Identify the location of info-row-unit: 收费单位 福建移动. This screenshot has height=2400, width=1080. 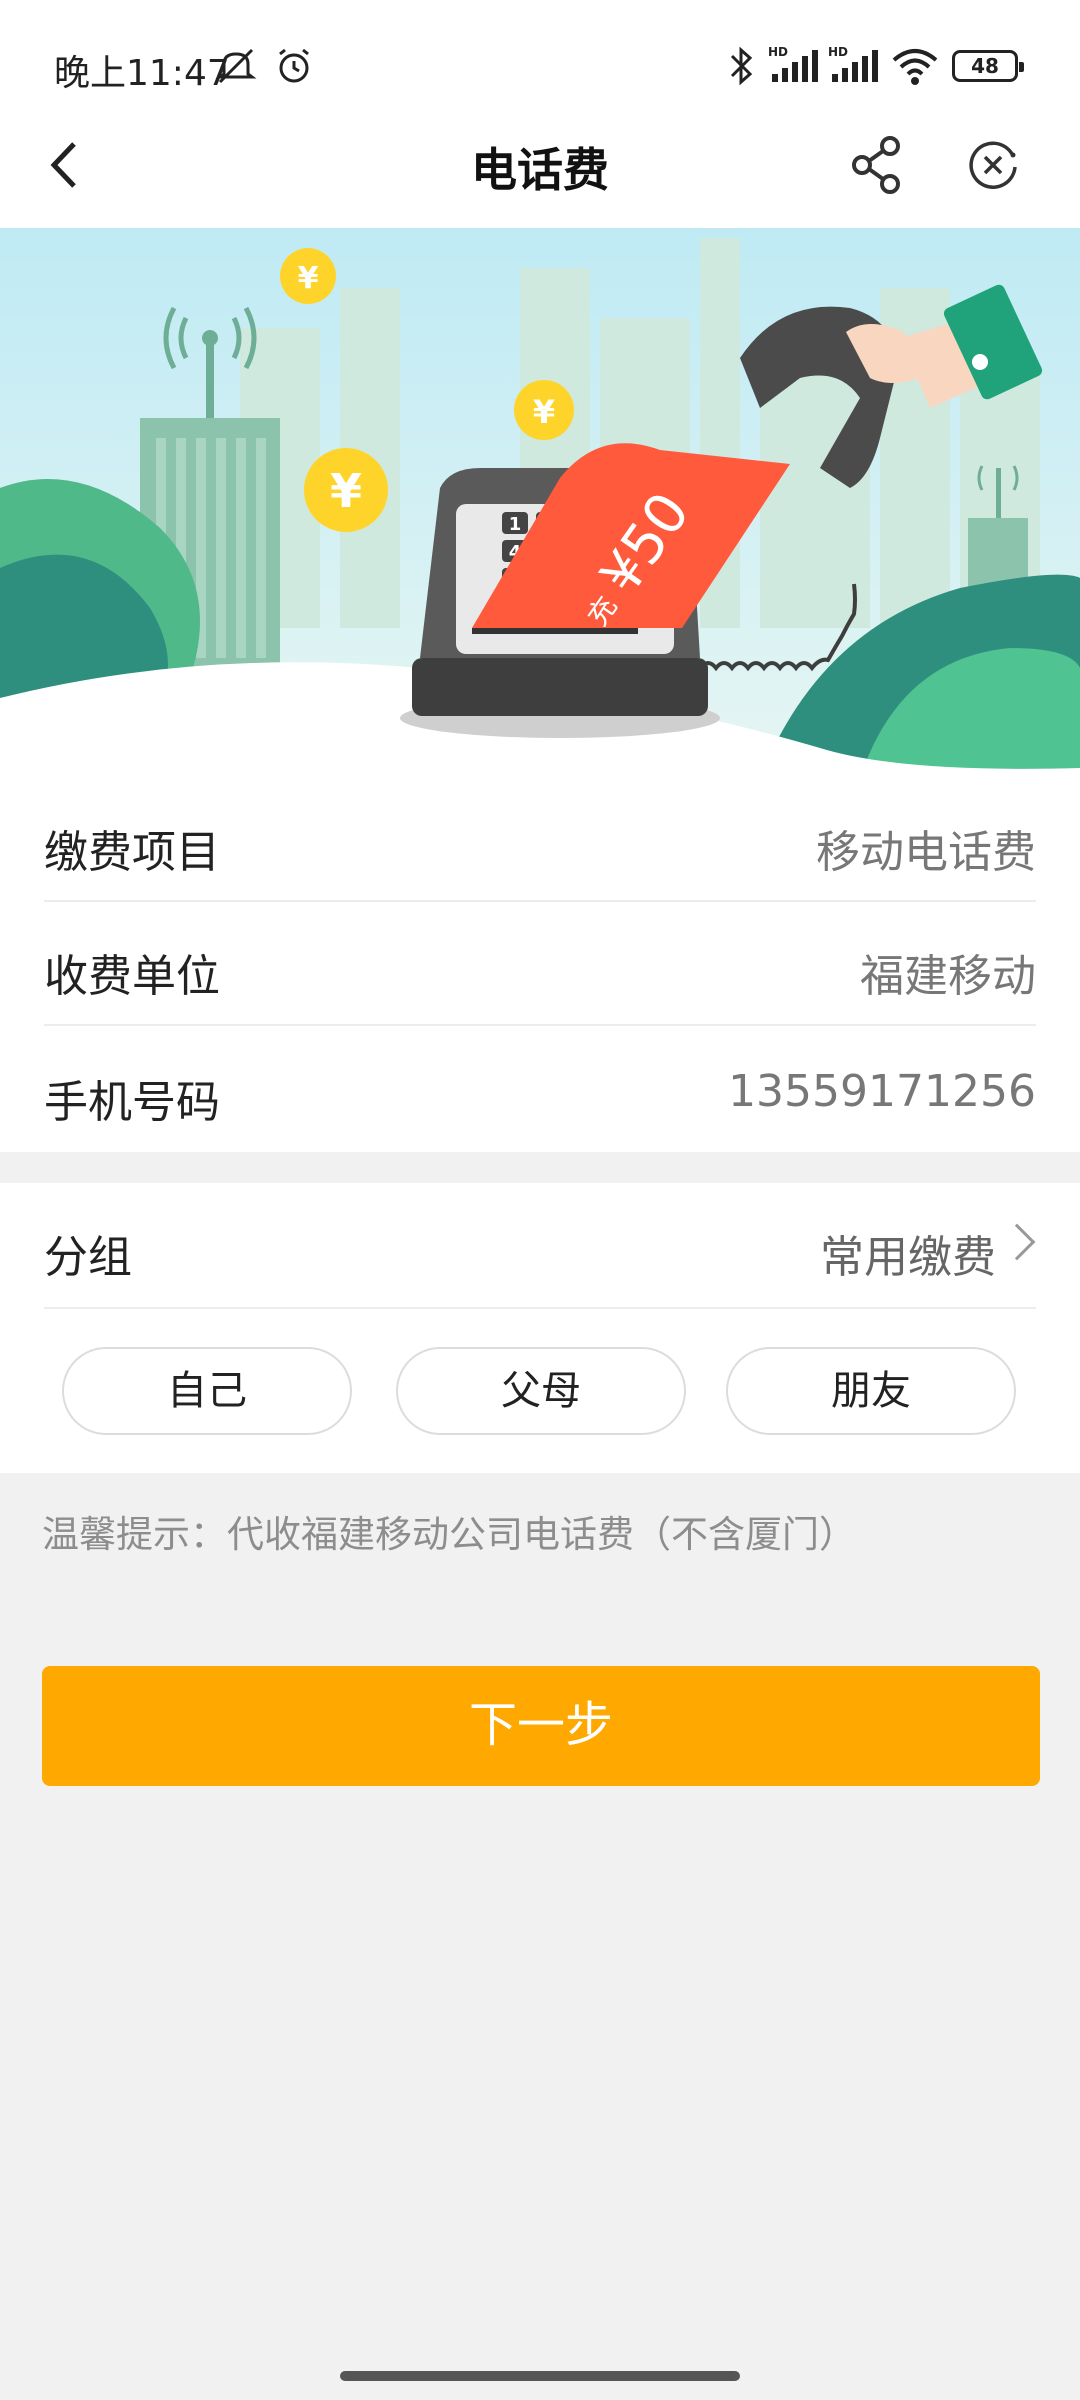
(540, 964).